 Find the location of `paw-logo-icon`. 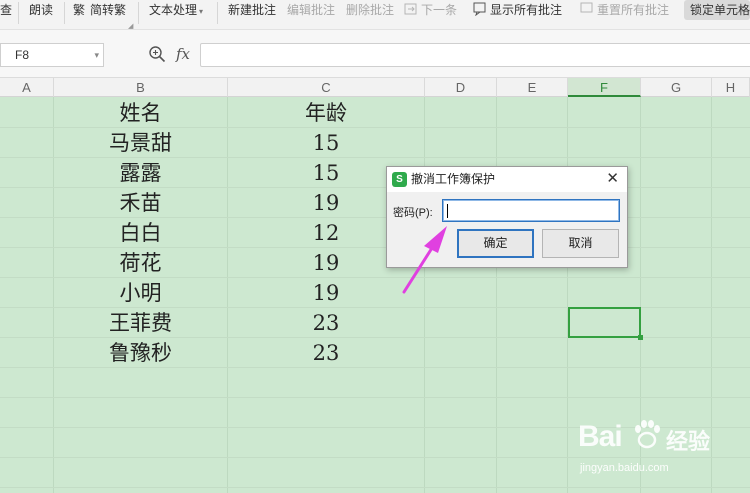

paw-logo-icon is located at coordinates (647, 434).